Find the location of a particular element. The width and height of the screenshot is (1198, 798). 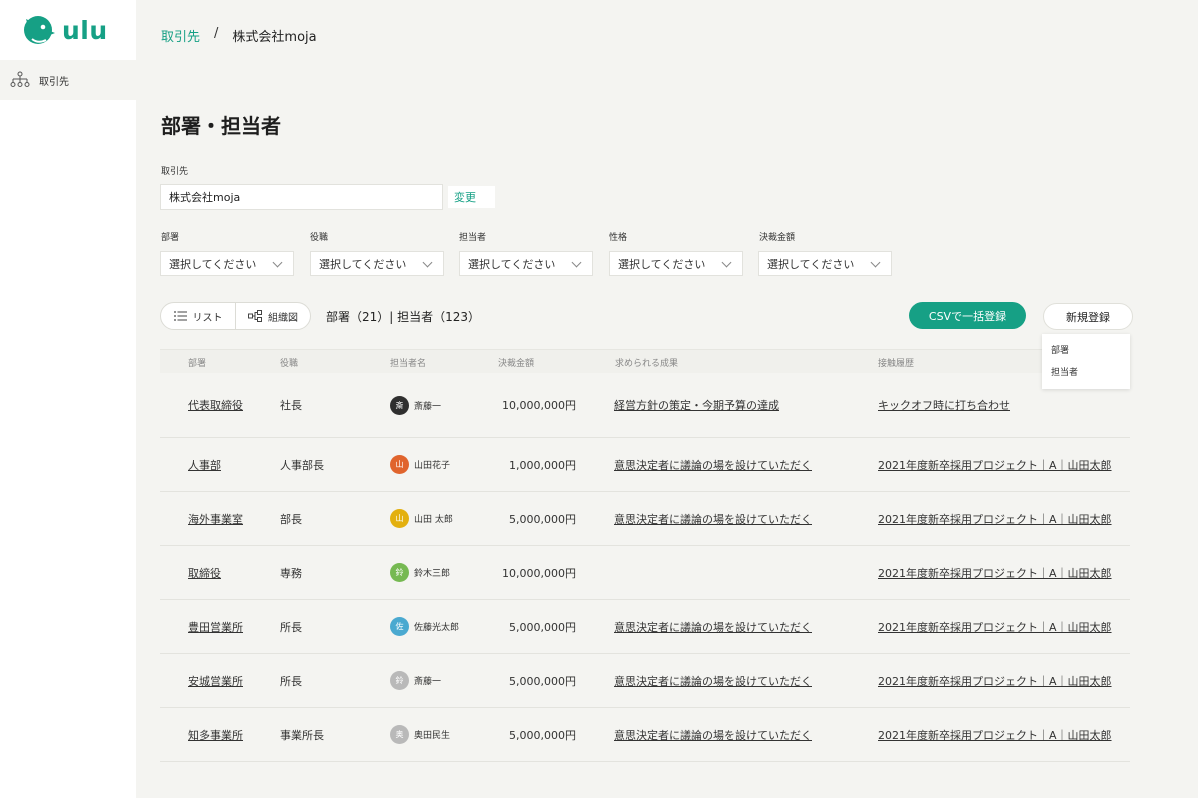

contact-history-link-text: キックオフ時に打ち合わせ is located at coordinates (944, 405).